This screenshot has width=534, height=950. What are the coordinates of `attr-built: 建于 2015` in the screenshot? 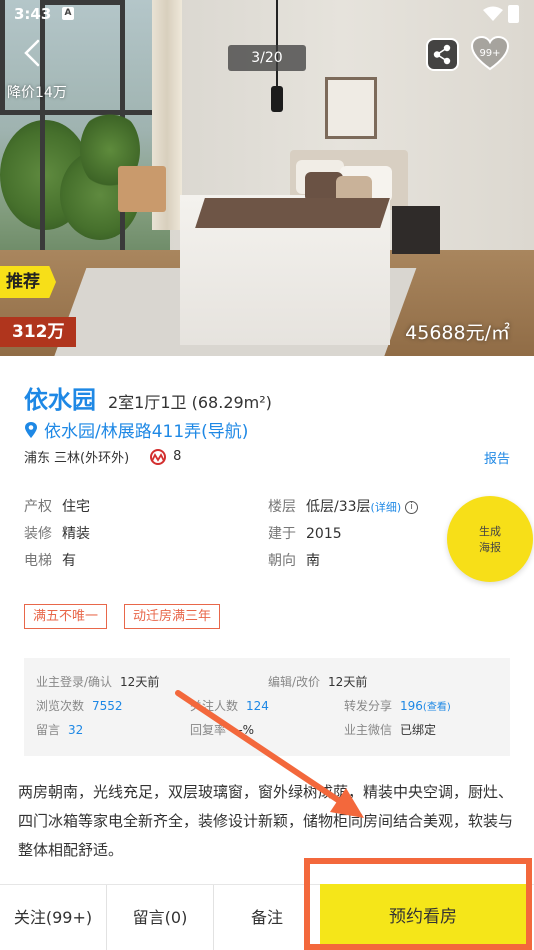 It's located at (305, 534).